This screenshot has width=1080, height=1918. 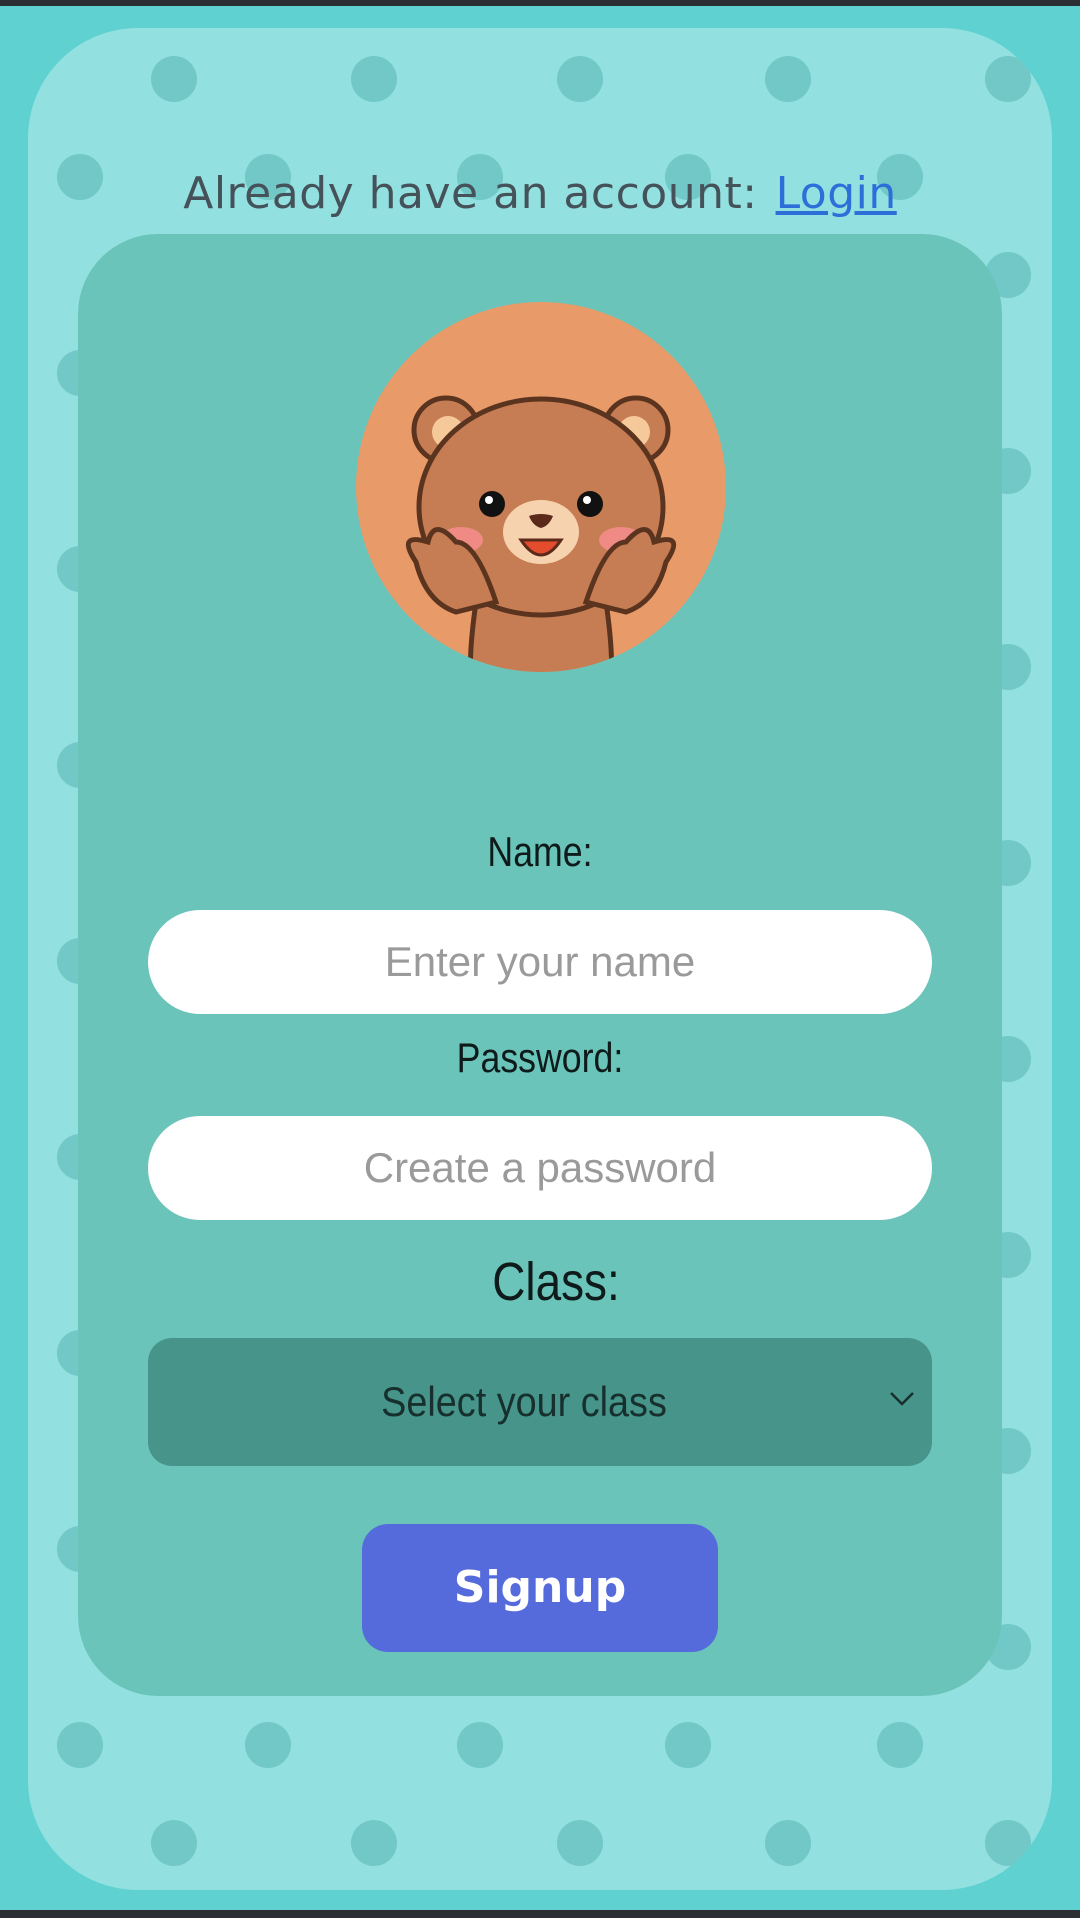 I want to click on login-link: Login, so click(x=836, y=193).